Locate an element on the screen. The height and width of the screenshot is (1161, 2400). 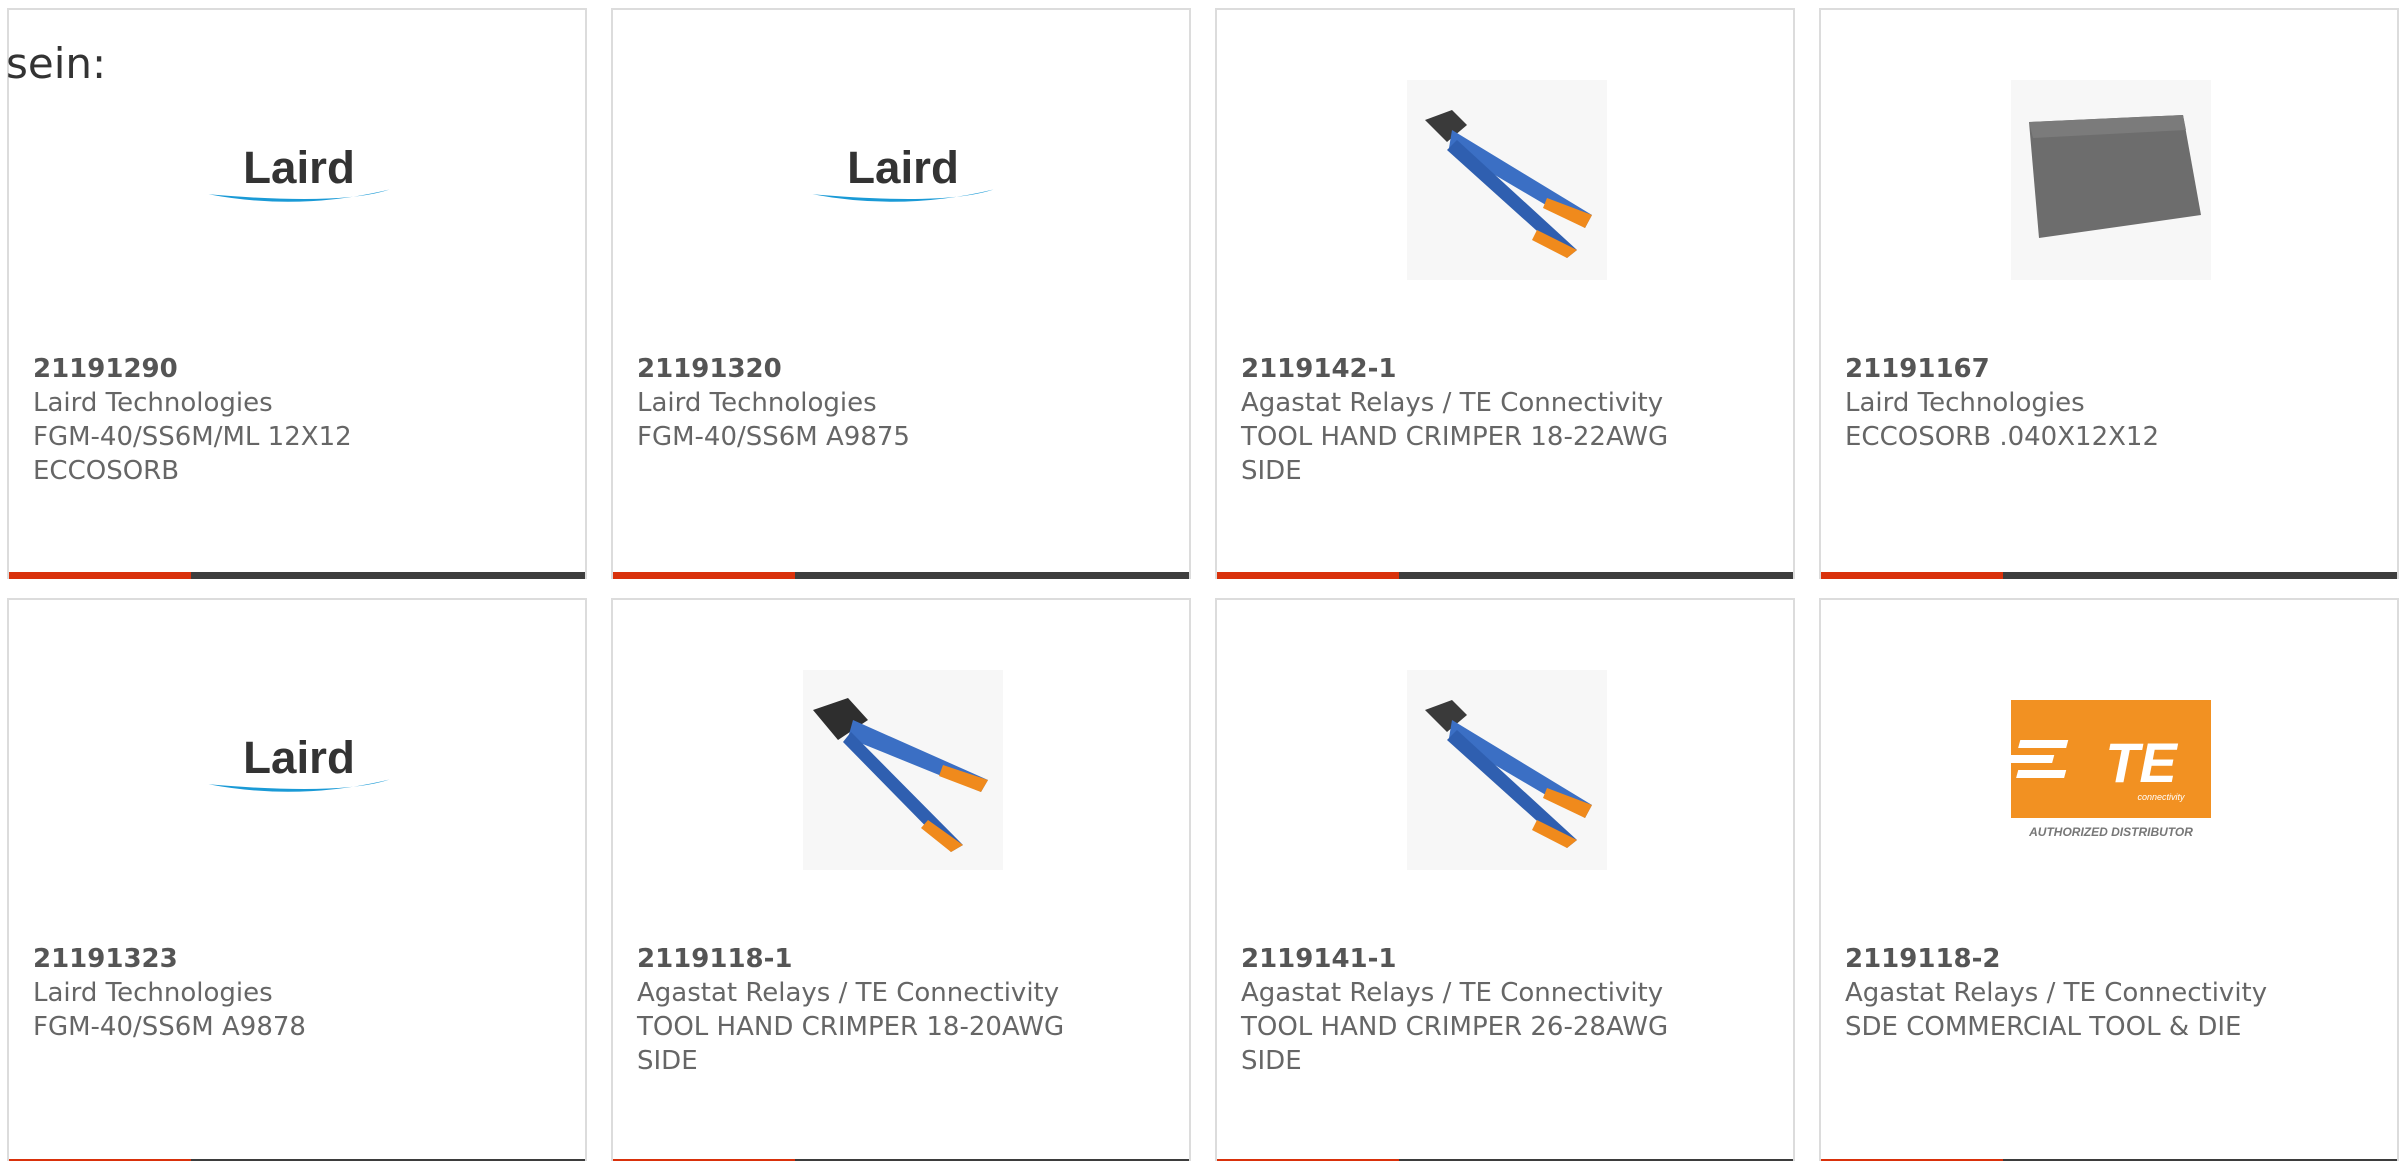
product-description: TOOL HAND CRIMPER 26-28AWG SIDE is located at coordinates (1455, 1044).